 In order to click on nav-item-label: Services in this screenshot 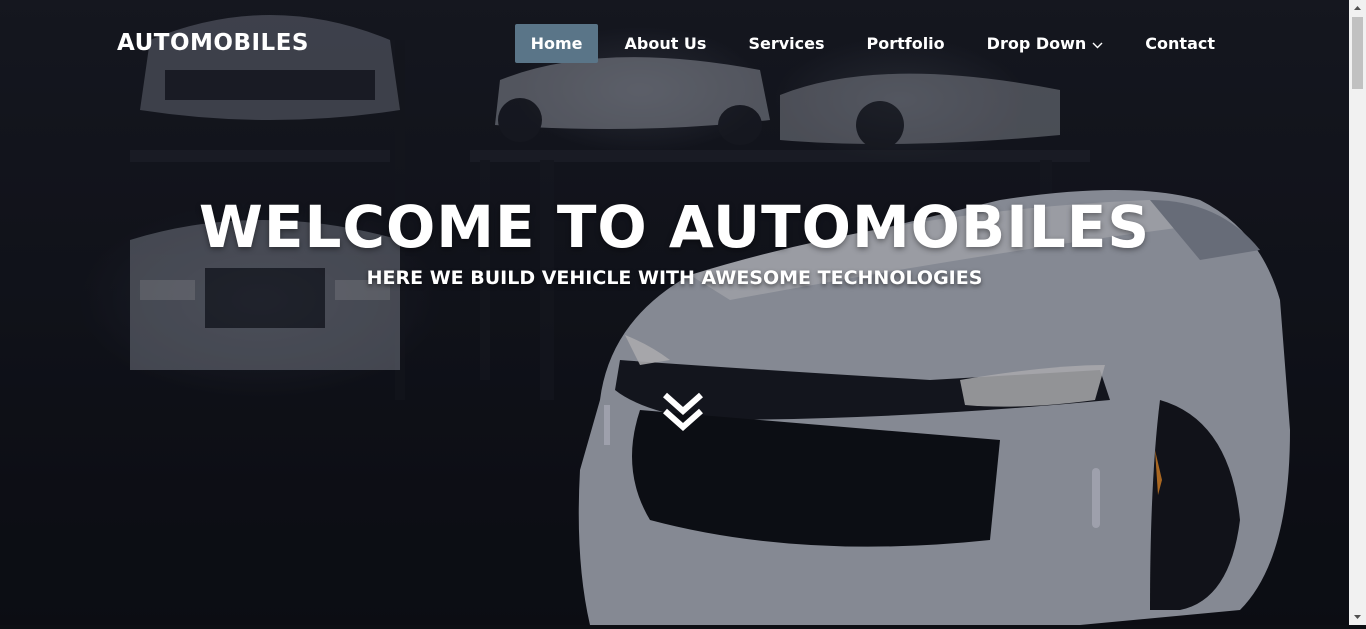, I will do `click(786, 43)`.